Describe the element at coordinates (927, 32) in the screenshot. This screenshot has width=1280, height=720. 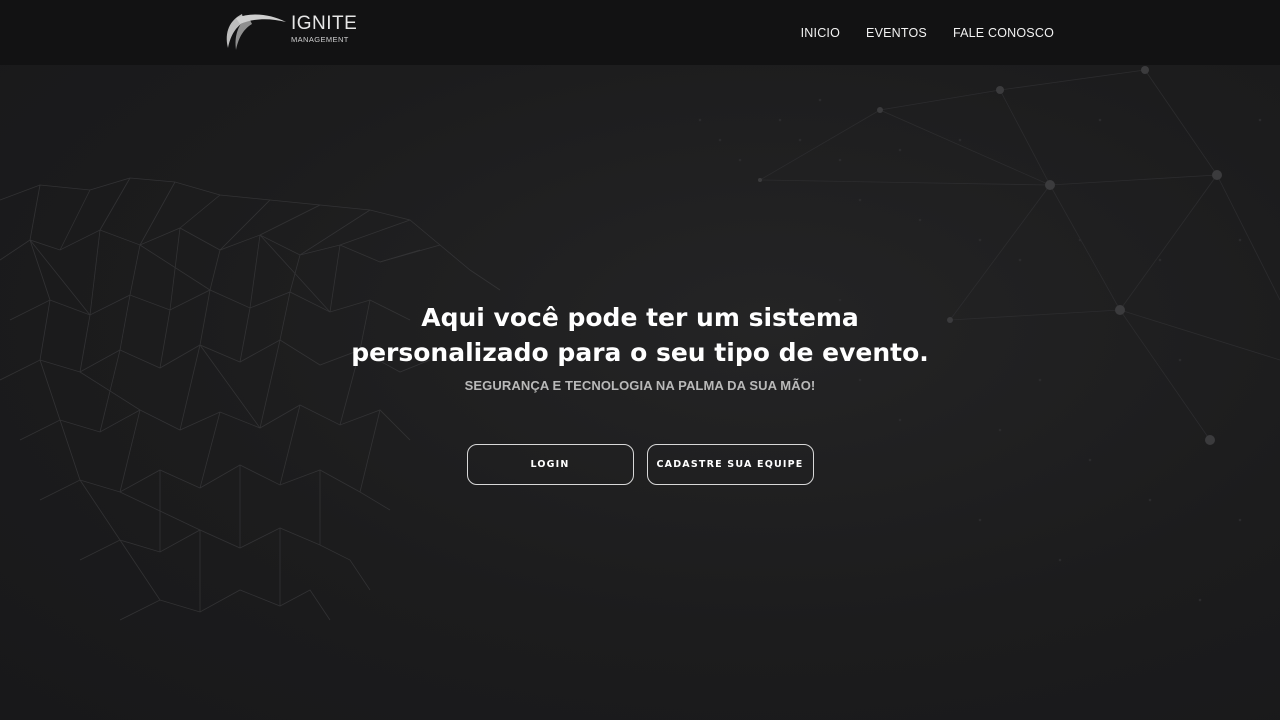
I see `main-nav: INICIO EVENTOS FALE CONOSCO` at that location.